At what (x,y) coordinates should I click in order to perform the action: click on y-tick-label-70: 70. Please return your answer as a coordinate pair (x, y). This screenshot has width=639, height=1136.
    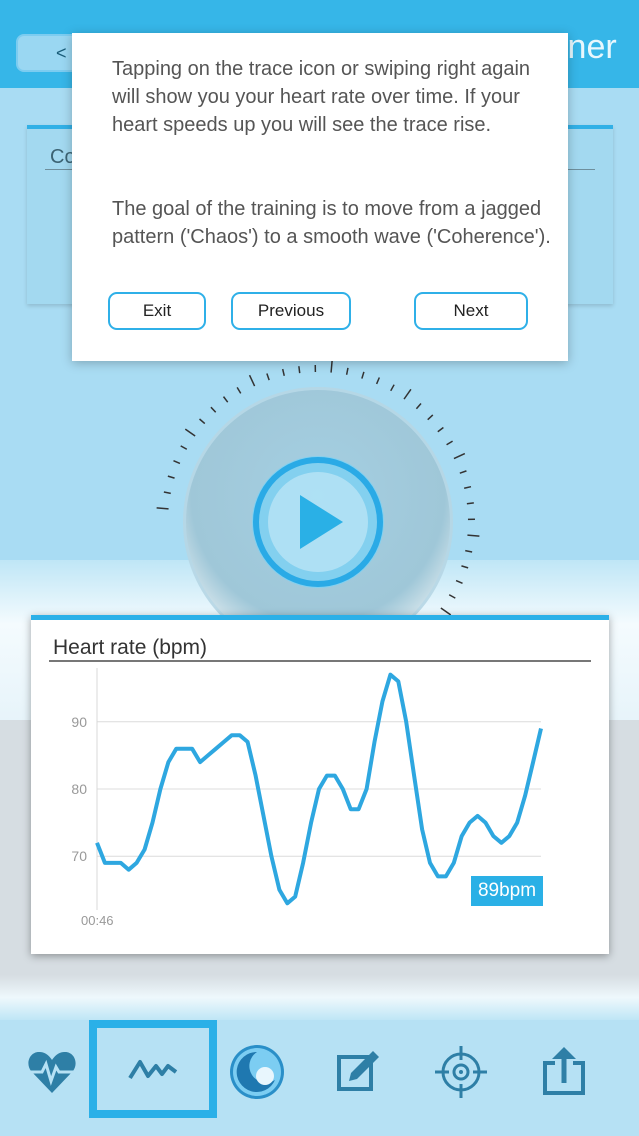
    Looking at the image, I should click on (79, 856).